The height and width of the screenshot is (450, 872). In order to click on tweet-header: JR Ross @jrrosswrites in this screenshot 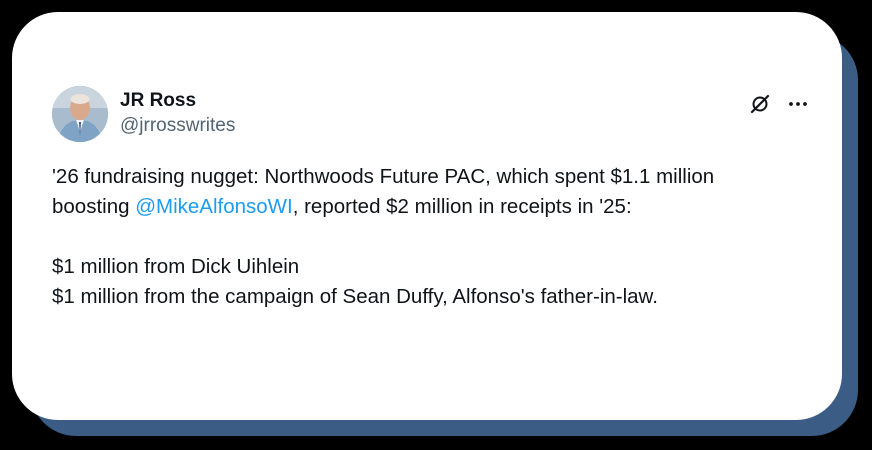, I will do `click(429, 114)`.